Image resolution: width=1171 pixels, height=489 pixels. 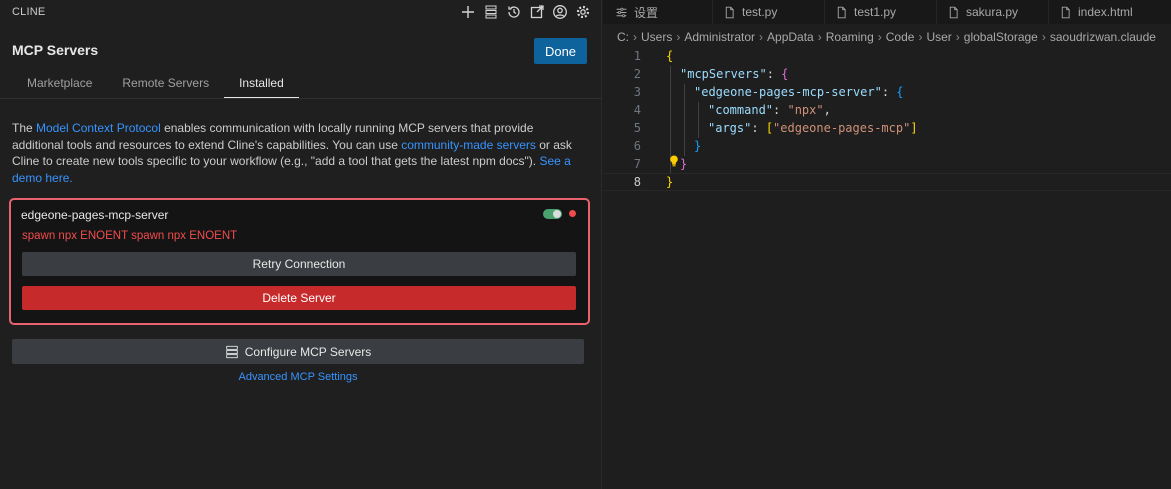 What do you see at coordinates (887, 75) in the screenshot?
I see `code-line: 2 "mcpServers": {` at bounding box center [887, 75].